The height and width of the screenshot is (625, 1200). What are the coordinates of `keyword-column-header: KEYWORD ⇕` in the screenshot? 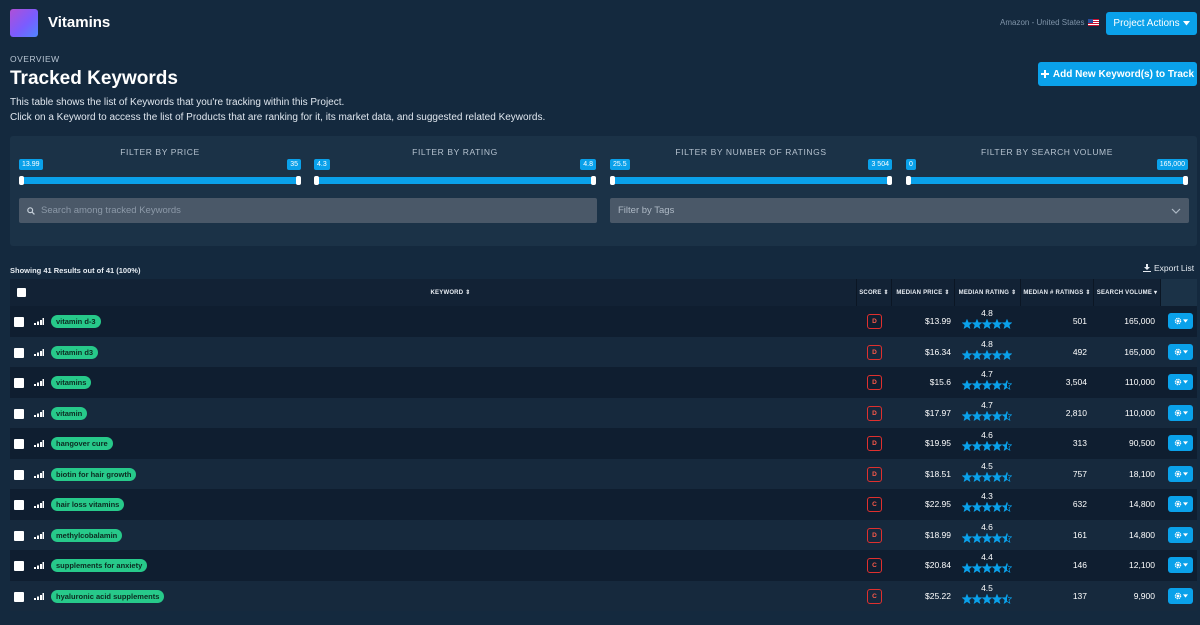 It's located at (450, 292).